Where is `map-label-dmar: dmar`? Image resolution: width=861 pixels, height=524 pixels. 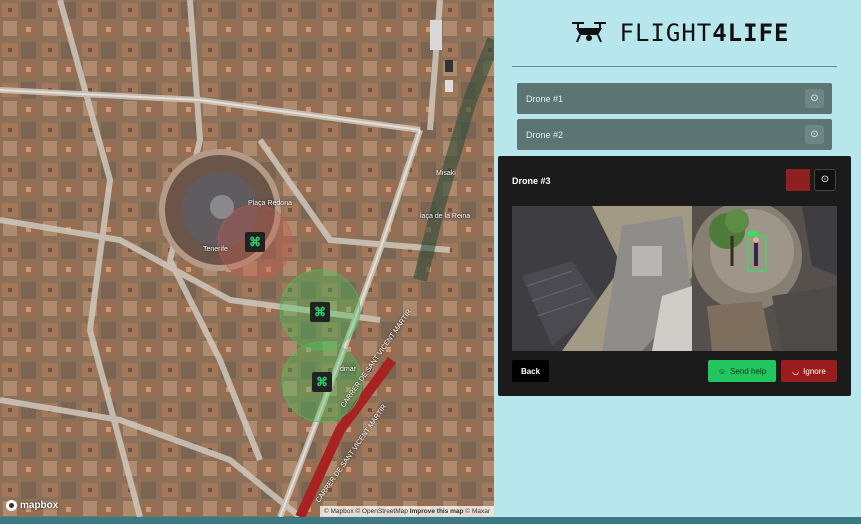
map-label-dmar: dmar is located at coordinates (348, 369).